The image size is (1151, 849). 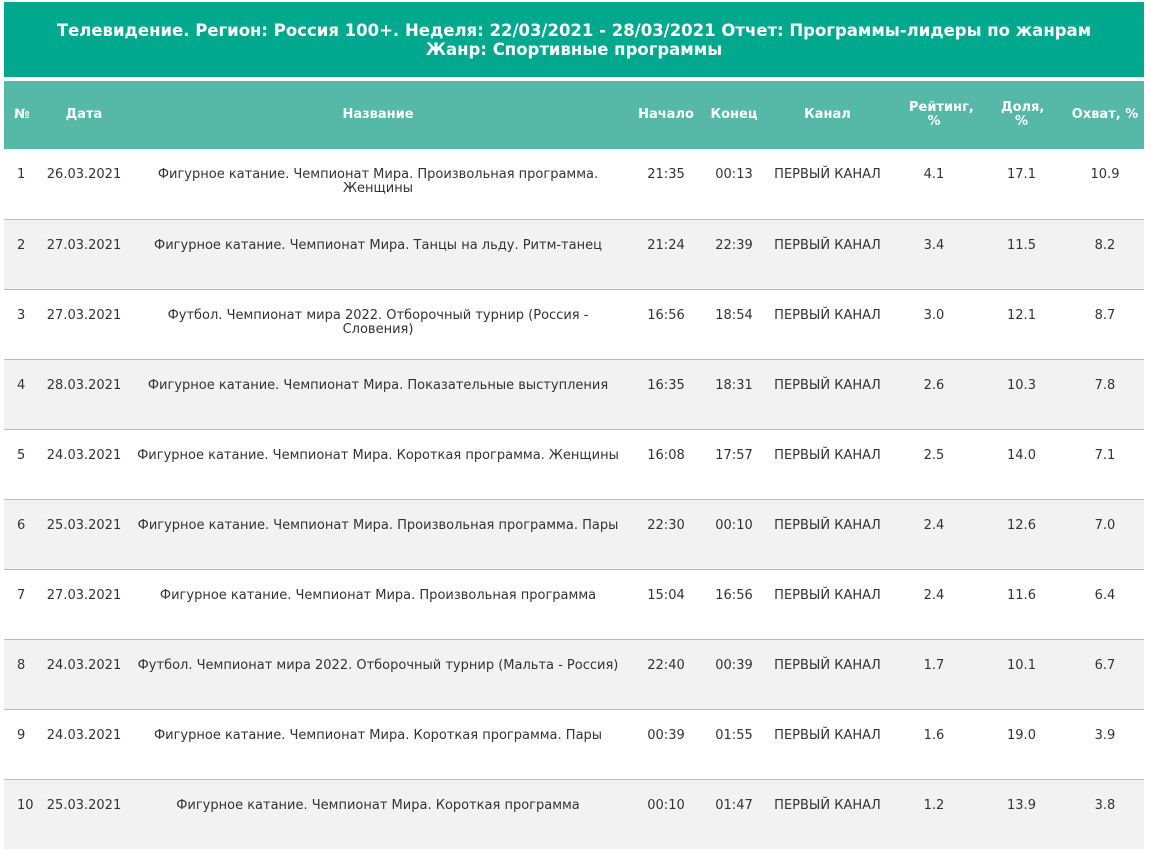 I want to click on cell-num: 7, so click(x=22, y=603).